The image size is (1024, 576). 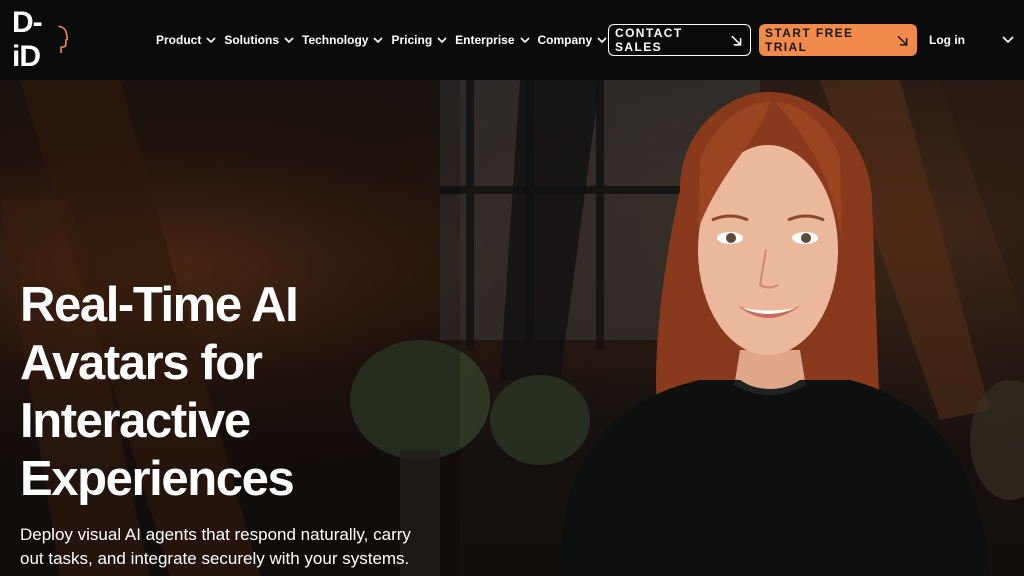 What do you see at coordinates (63, 39) in the screenshot?
I see `head-profile-icon` at bounding box center [63, 39].